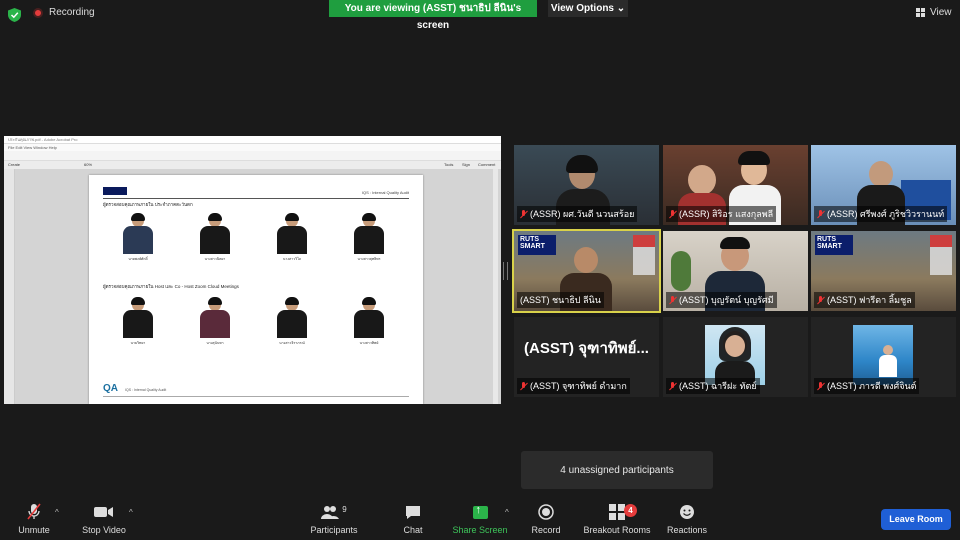 The height and width of the screenshot is (540, 960). I want to click on person-photo: นายวิทยา, so click(138, 321).